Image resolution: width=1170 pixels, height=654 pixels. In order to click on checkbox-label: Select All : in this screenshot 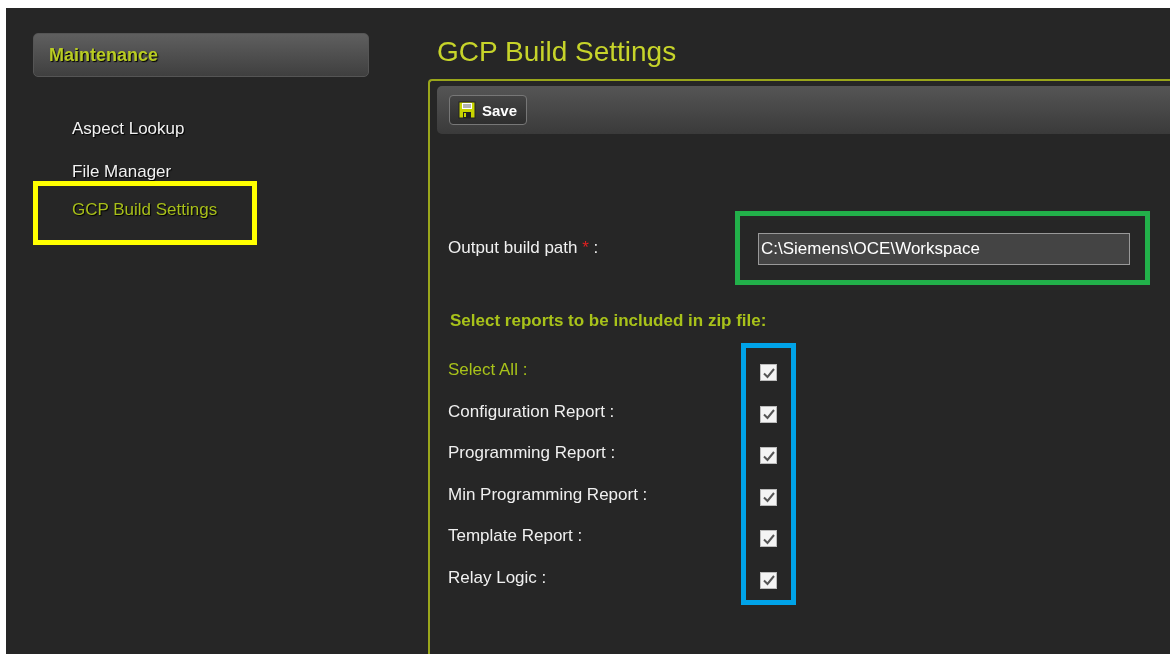, I will do `click(488, 370)`.